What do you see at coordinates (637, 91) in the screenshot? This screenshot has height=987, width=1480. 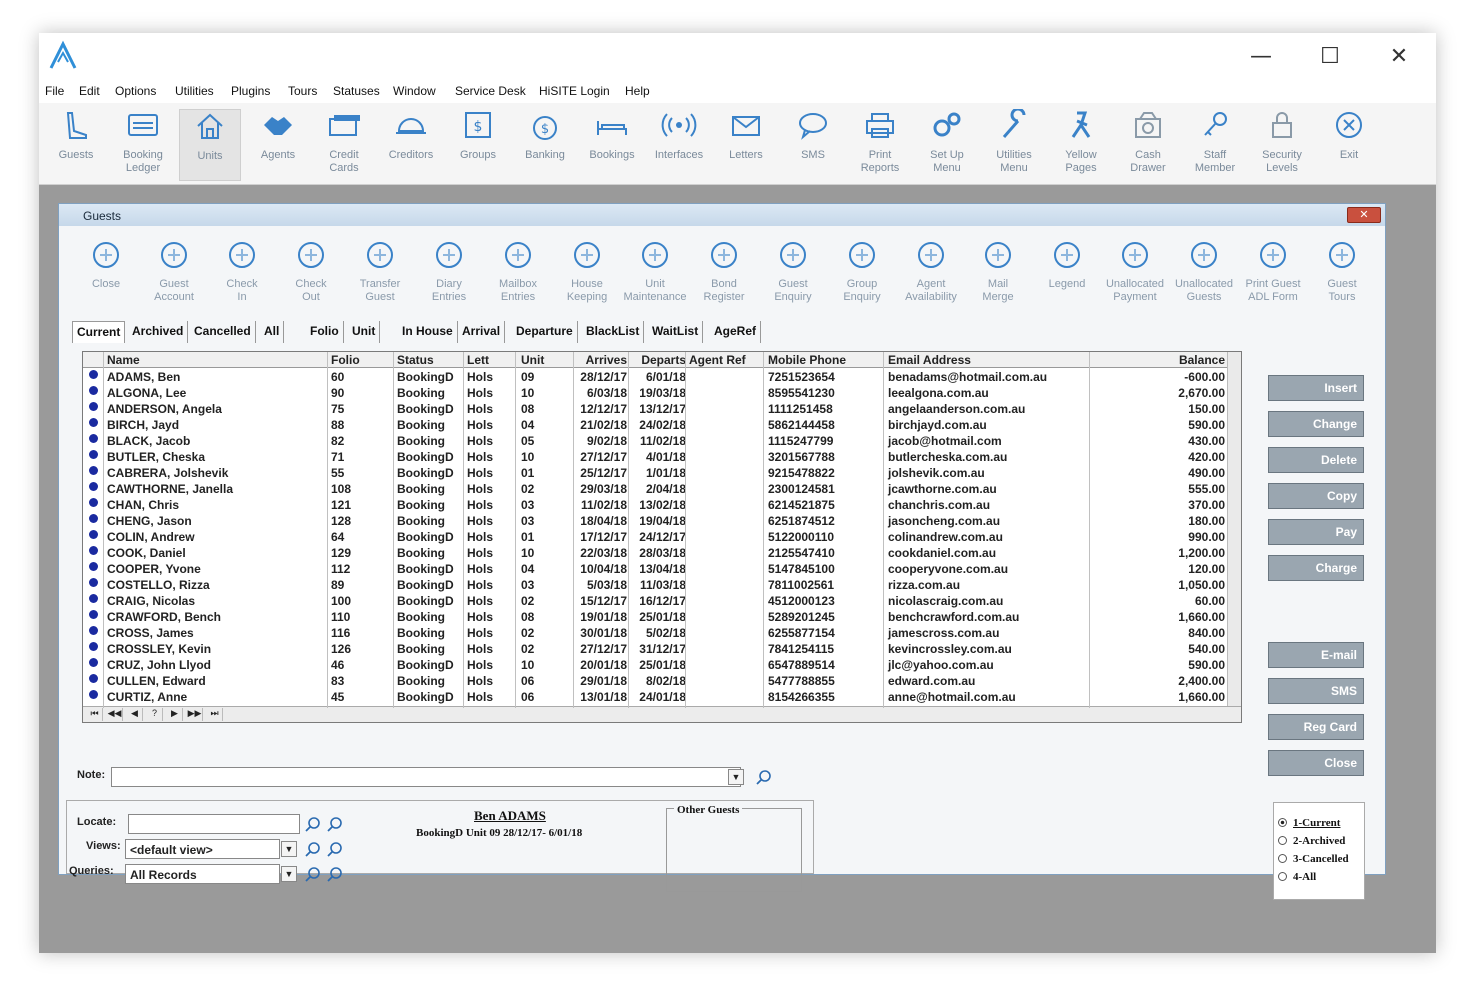 I see `menu-help: Help` at bounding box center [637, 91].